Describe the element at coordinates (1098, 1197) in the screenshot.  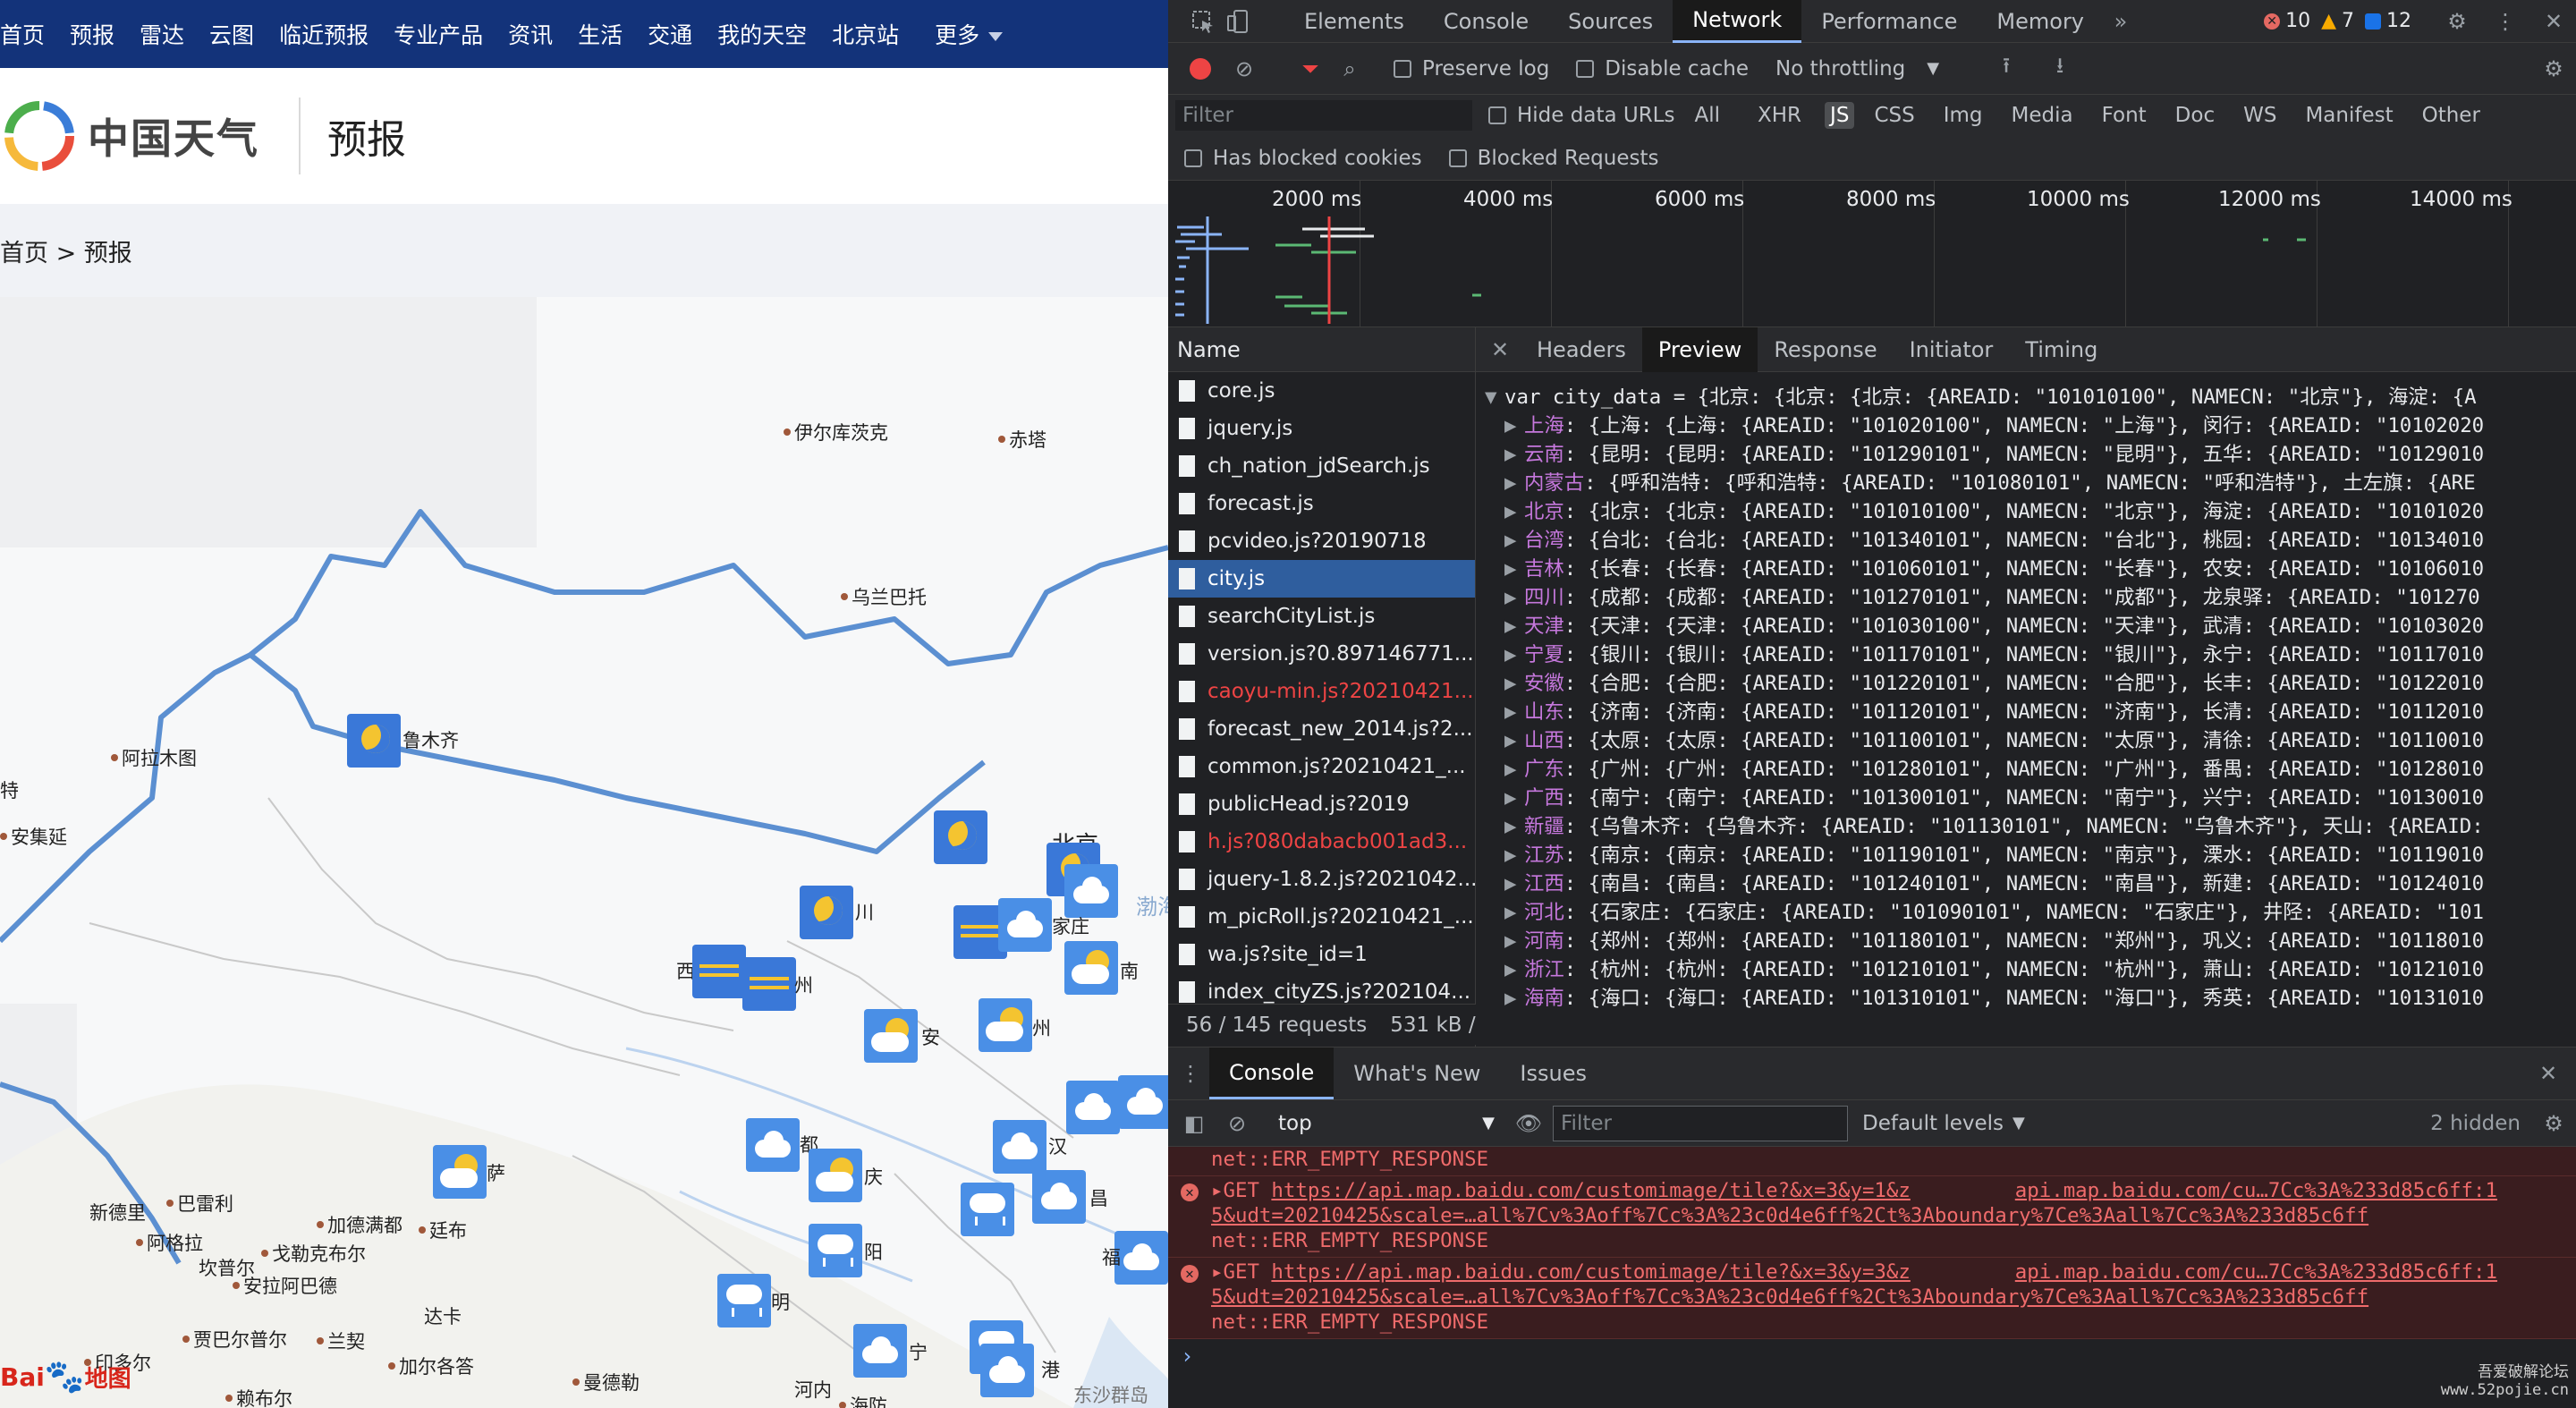
I see `city-label: 昌` at that location.